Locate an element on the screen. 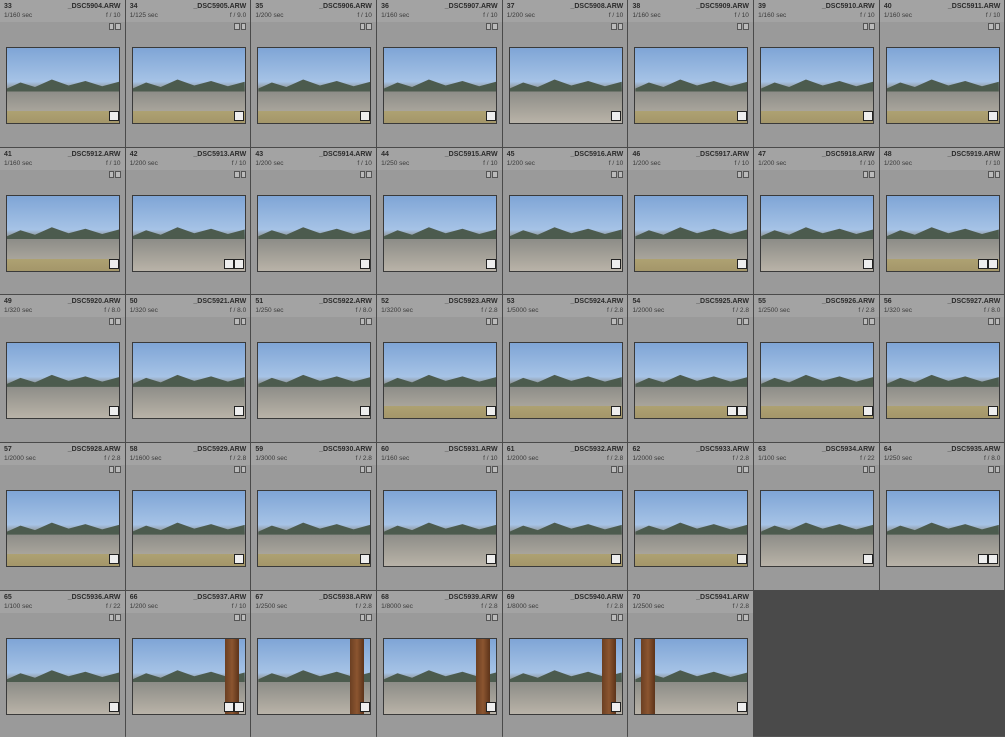  photo-cell: 44 _DSC5915.ARW 1/250 sec f / 10 is located at coordinates (439, 221).